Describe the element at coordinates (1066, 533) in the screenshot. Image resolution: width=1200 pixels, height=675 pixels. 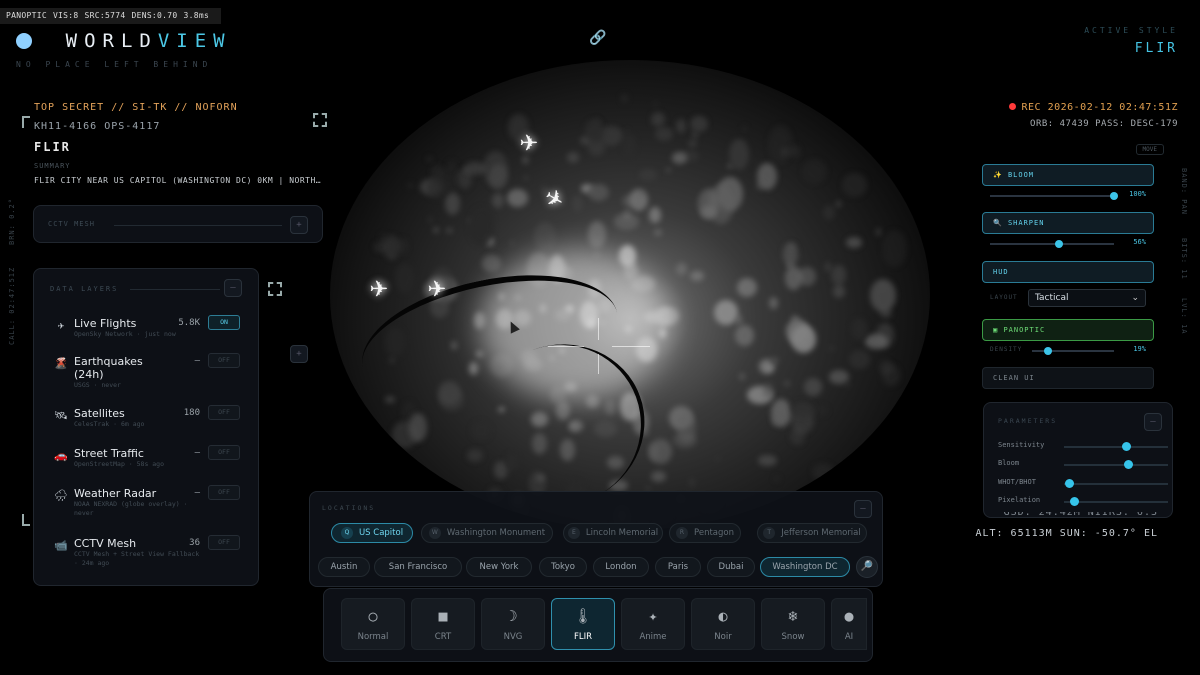
I see `alt-readout: ALT: 65113M SUN: -50.7° EL` at that location.